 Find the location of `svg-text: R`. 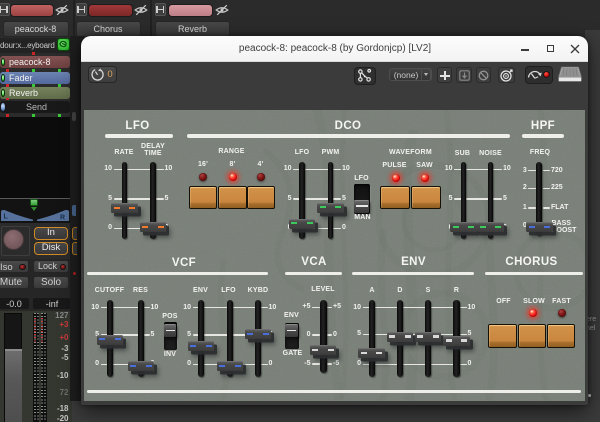

svg-text: R is located at coordinates (62, 218).